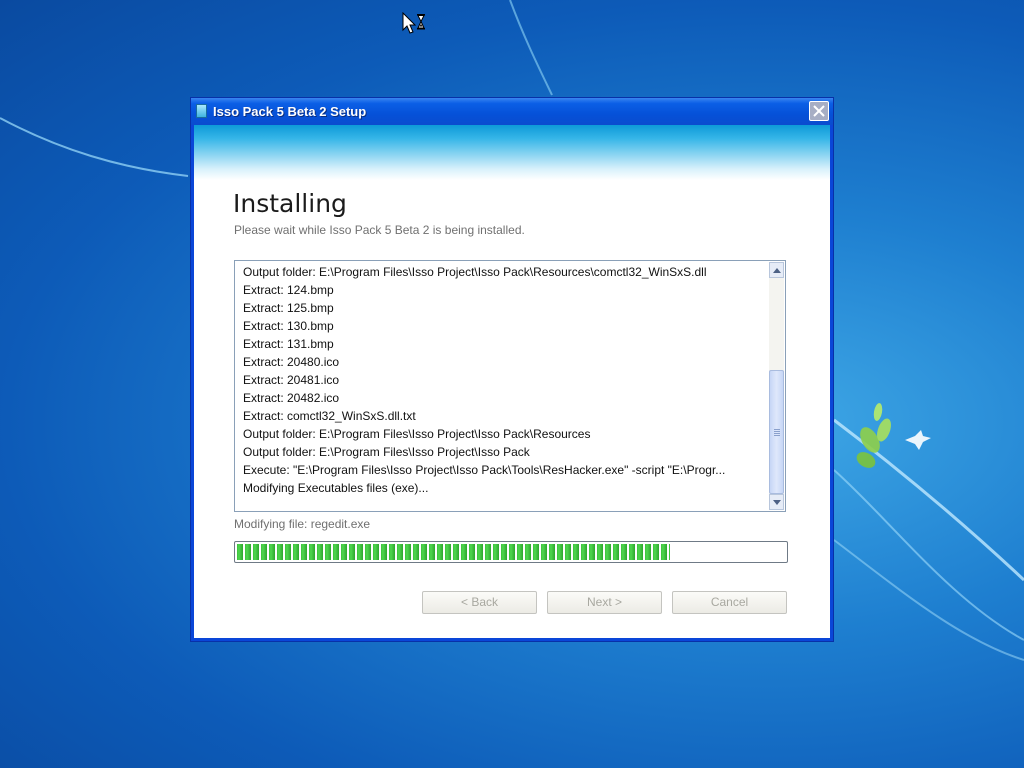  I want to click on scroll-down-button, so click(776, 502).